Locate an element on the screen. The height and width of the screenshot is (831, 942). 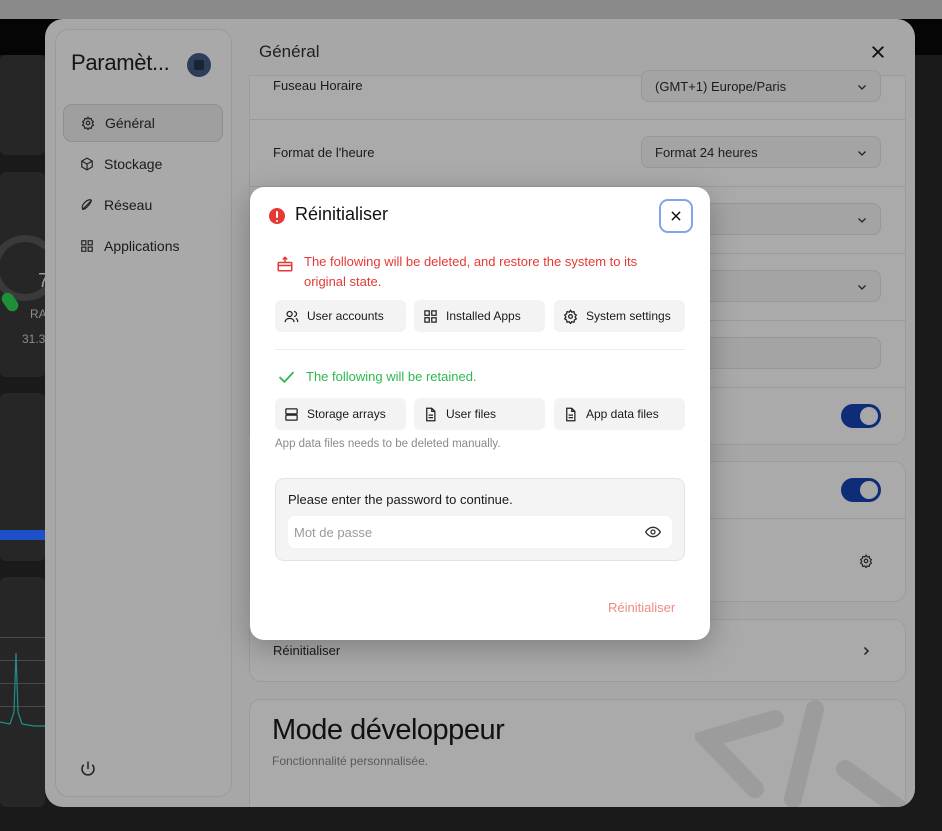
retain-item-user-files: User files is located at coordinates (479, 414).